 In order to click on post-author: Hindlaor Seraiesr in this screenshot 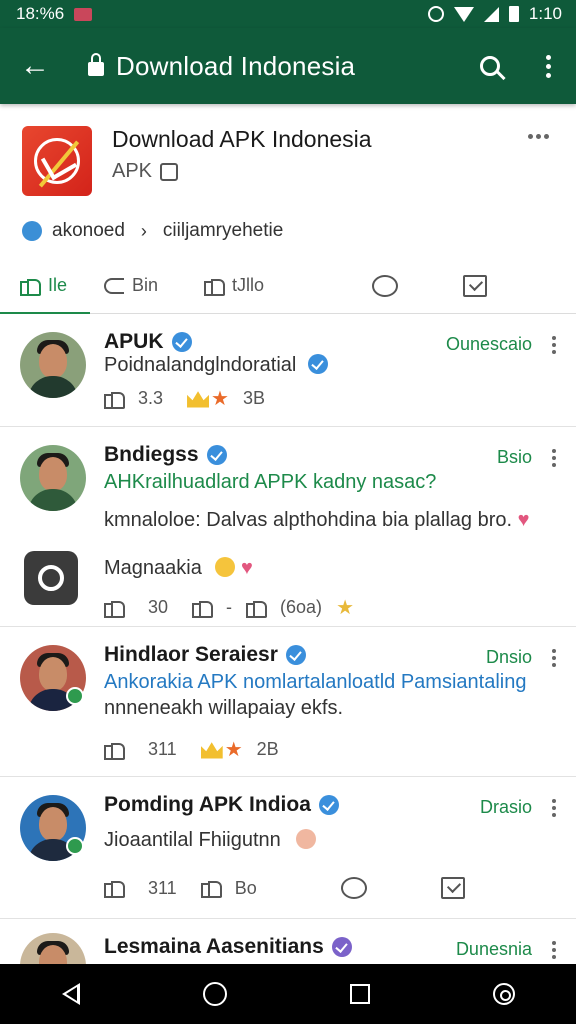, I will do `click(205, 655)`.